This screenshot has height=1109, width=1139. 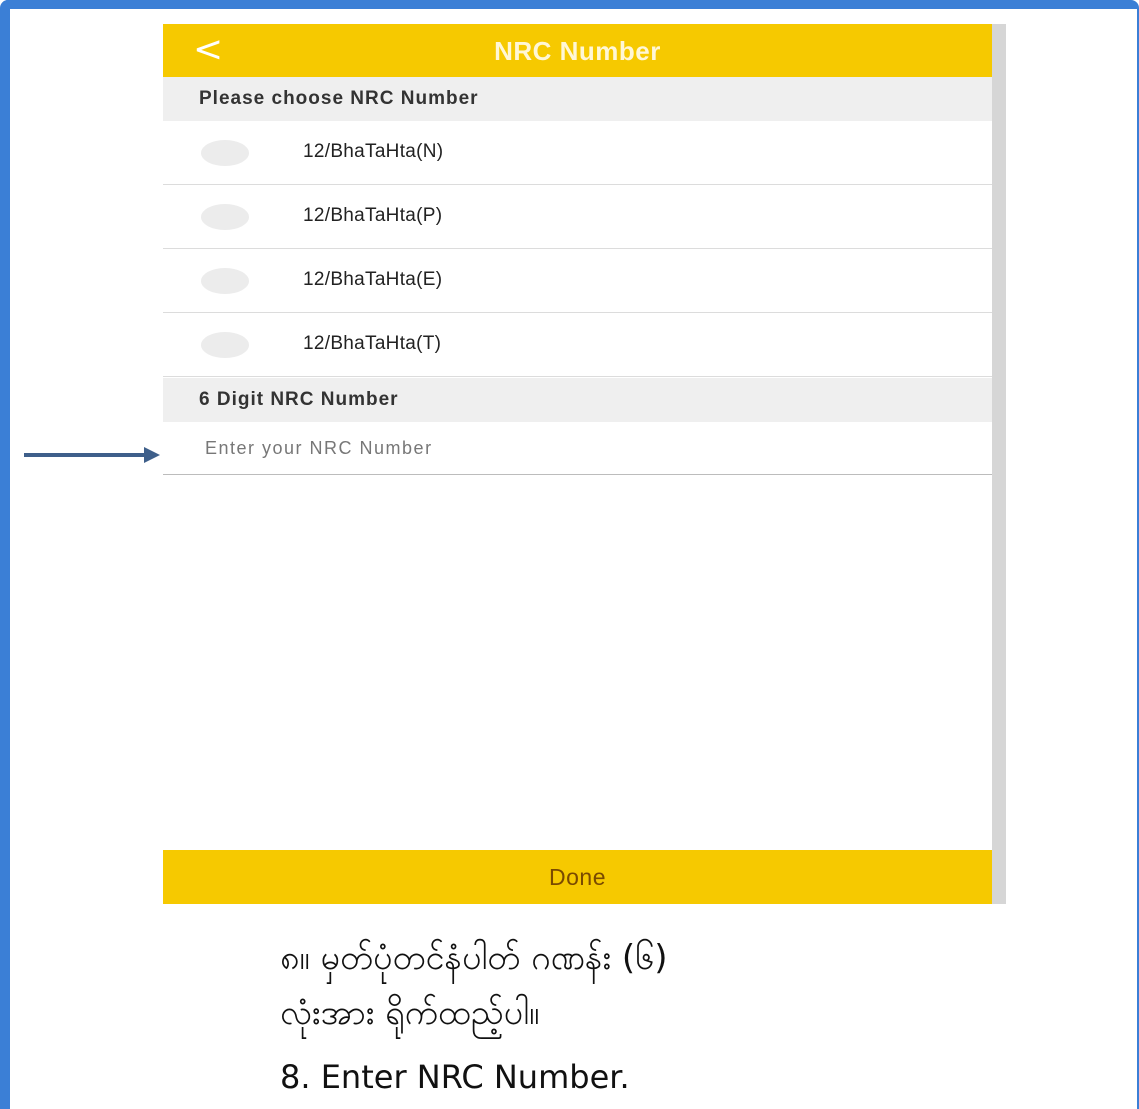 What do you see at coordinates (373, 279) in the screenshot?
I see `nrc-option-label: 12/BhaTaHta(E)` at bounding box center [373, 279].